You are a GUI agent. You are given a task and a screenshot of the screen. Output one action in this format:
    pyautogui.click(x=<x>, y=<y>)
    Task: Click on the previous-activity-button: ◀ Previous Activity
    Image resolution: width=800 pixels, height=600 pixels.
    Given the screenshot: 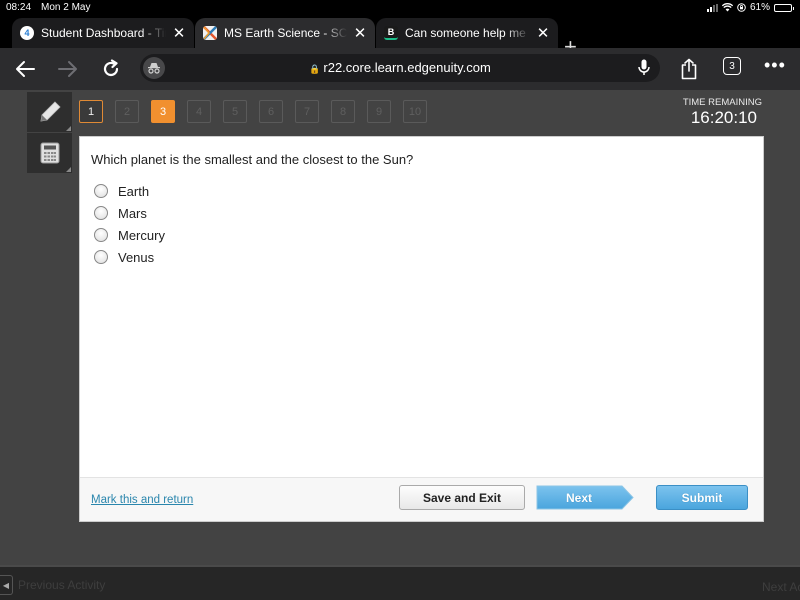 What is the action you would take?
    pyautogui.click(x=52, y=585)
    